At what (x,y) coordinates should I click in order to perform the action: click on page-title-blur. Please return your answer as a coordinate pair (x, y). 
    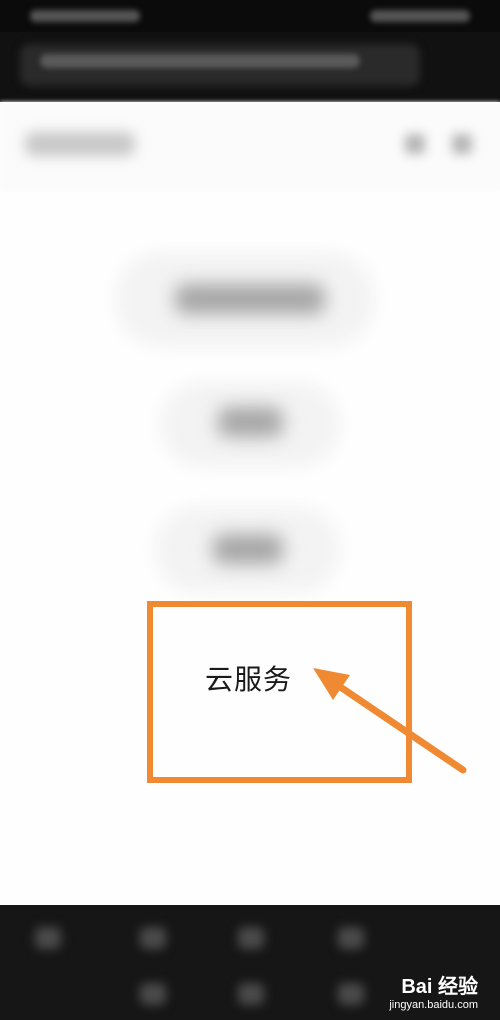
    Looking at the image, I should click on (80, 144).